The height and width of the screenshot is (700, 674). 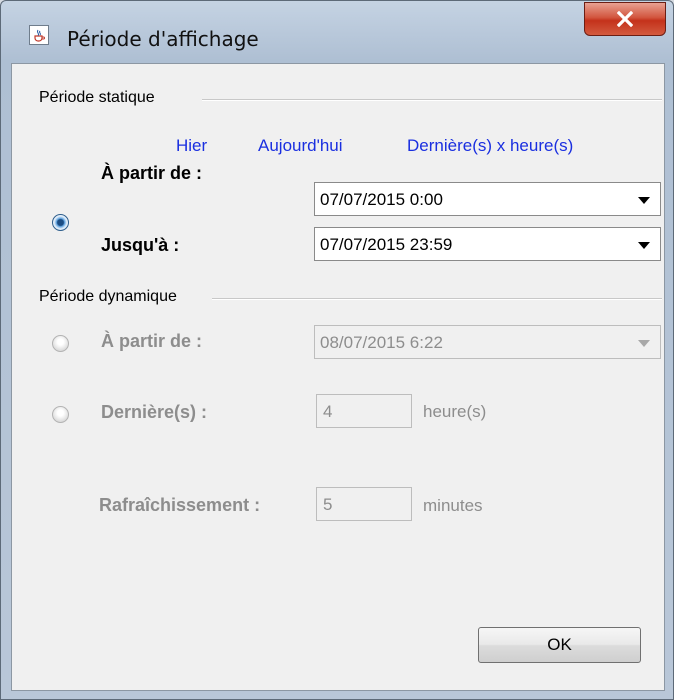 What do you see at coordinates (101, 98) in the screenshot?
I see `static-section-label: Période statique` at bounding box center [101, 98].